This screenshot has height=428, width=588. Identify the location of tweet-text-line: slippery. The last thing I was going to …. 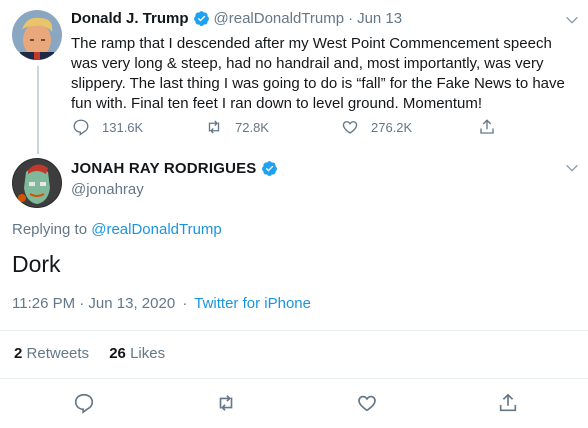
(318, 83).